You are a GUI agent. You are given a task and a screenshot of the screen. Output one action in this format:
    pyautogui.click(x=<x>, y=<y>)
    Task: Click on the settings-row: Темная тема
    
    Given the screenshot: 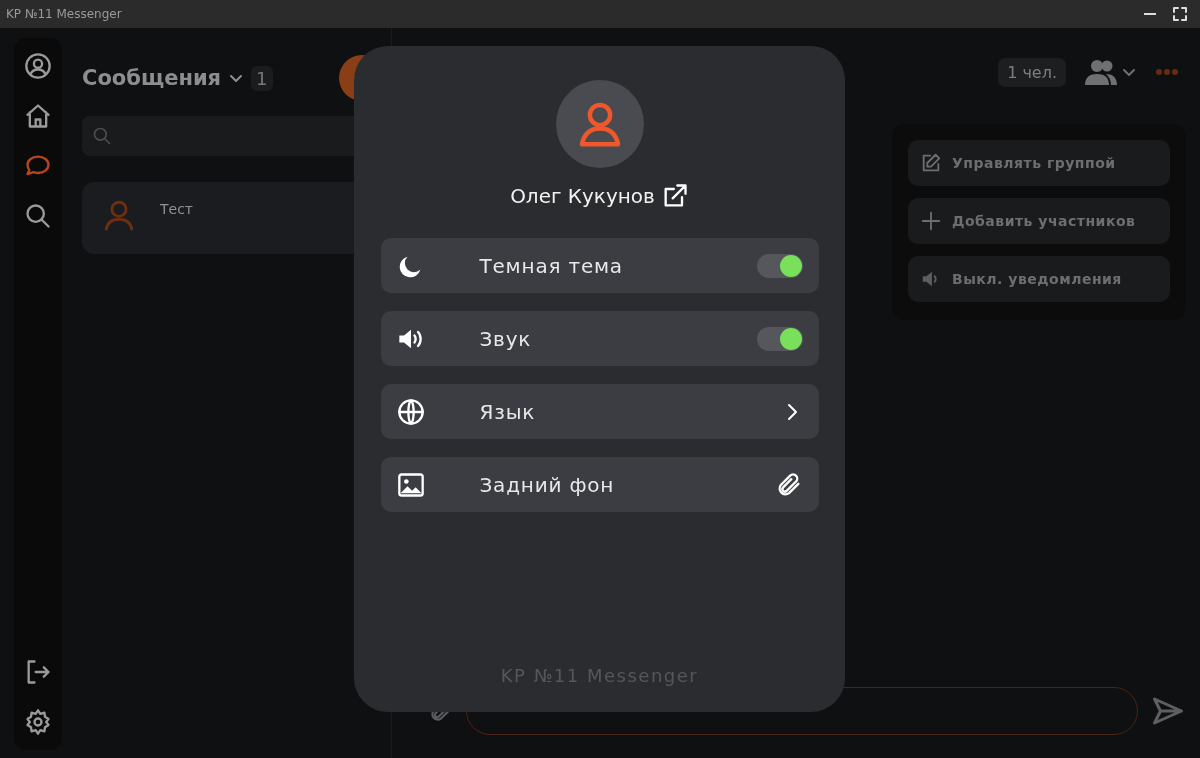 What is the action you would take?
    pyautogui.click(x=599, y=265)
    